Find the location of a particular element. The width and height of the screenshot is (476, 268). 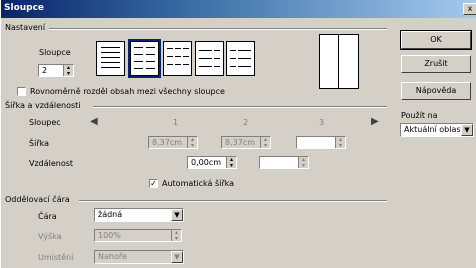

preset-one-column is located at coordinates (110, 58).